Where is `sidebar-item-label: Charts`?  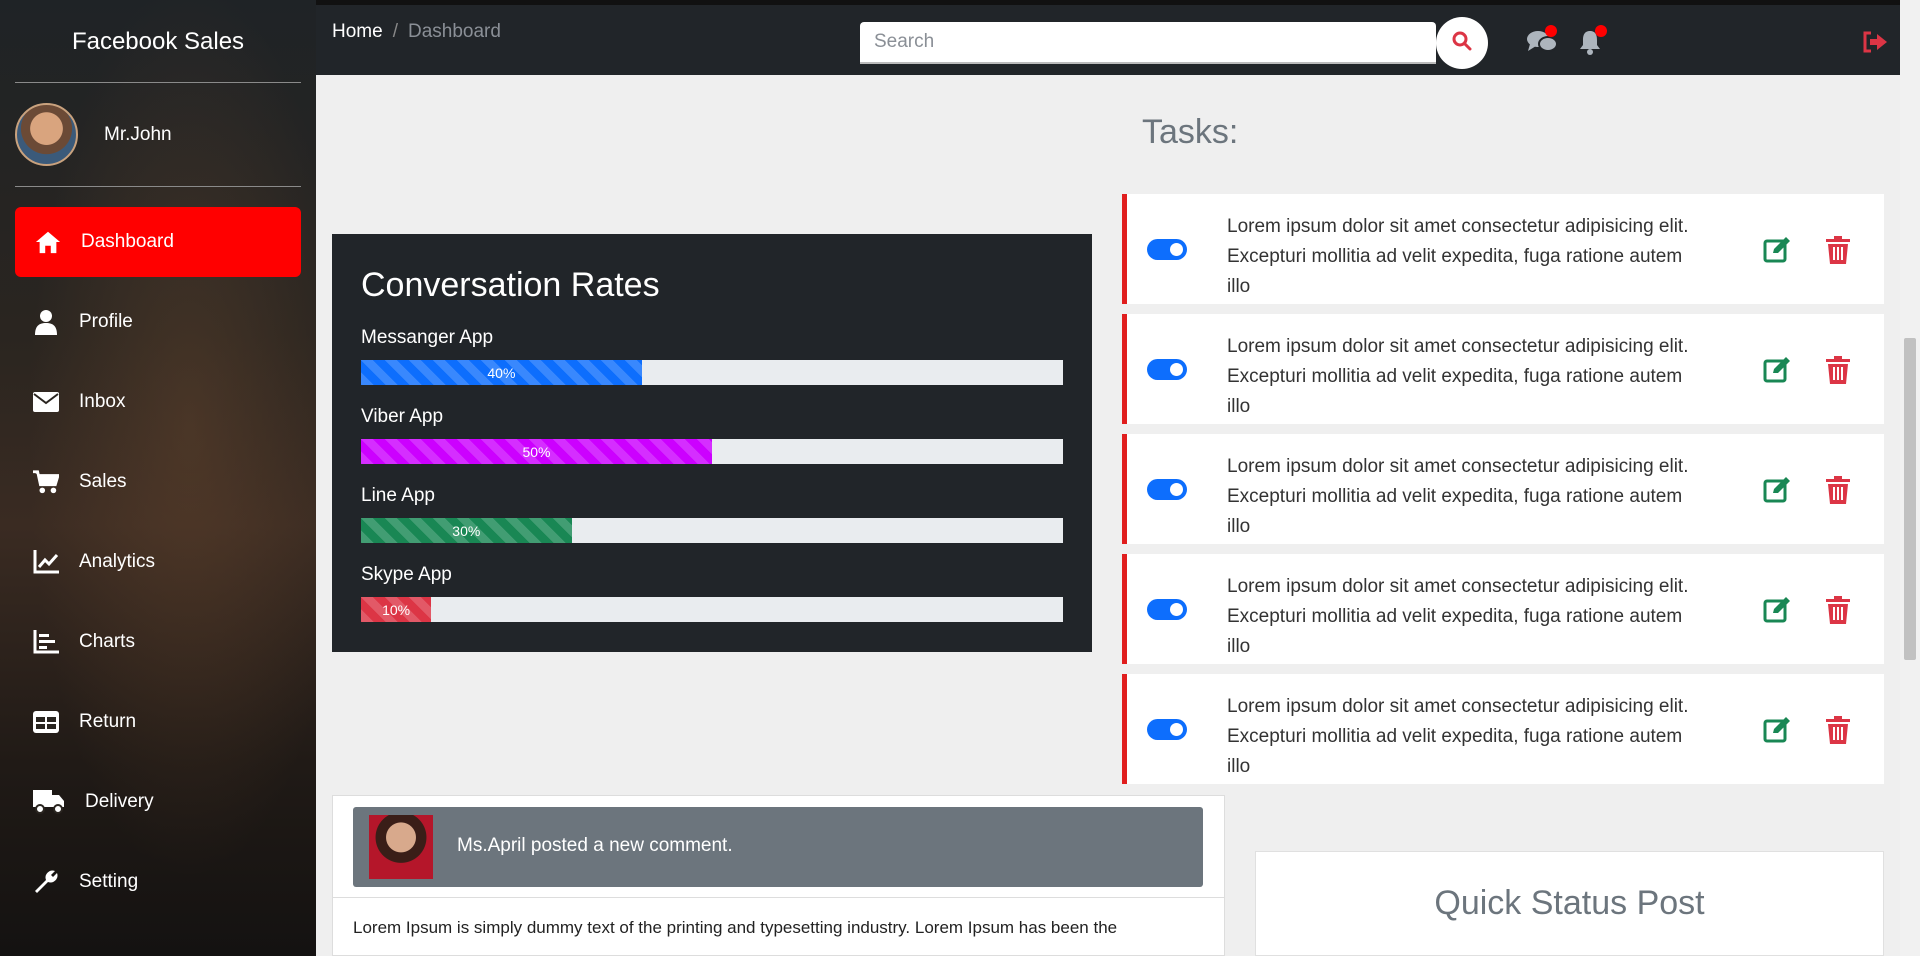
sidebar-item-label: Charts is located at coordinates (107, 641).